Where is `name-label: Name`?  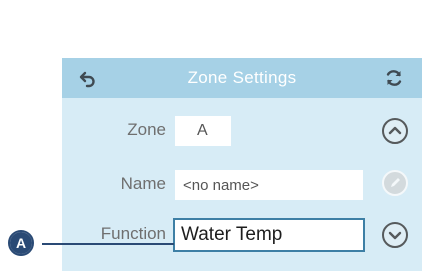
name-label: Name is located at coordinates (143, 183).